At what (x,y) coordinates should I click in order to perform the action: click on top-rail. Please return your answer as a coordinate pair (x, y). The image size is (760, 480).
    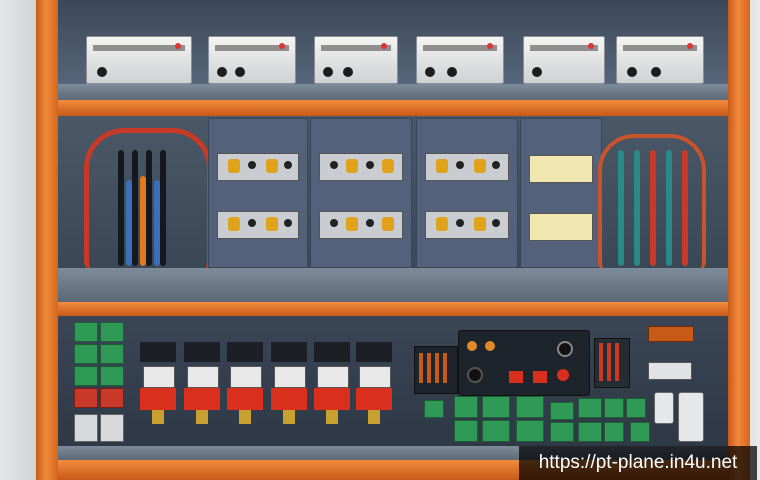
    Looking at the image, I should click on (393, 108).